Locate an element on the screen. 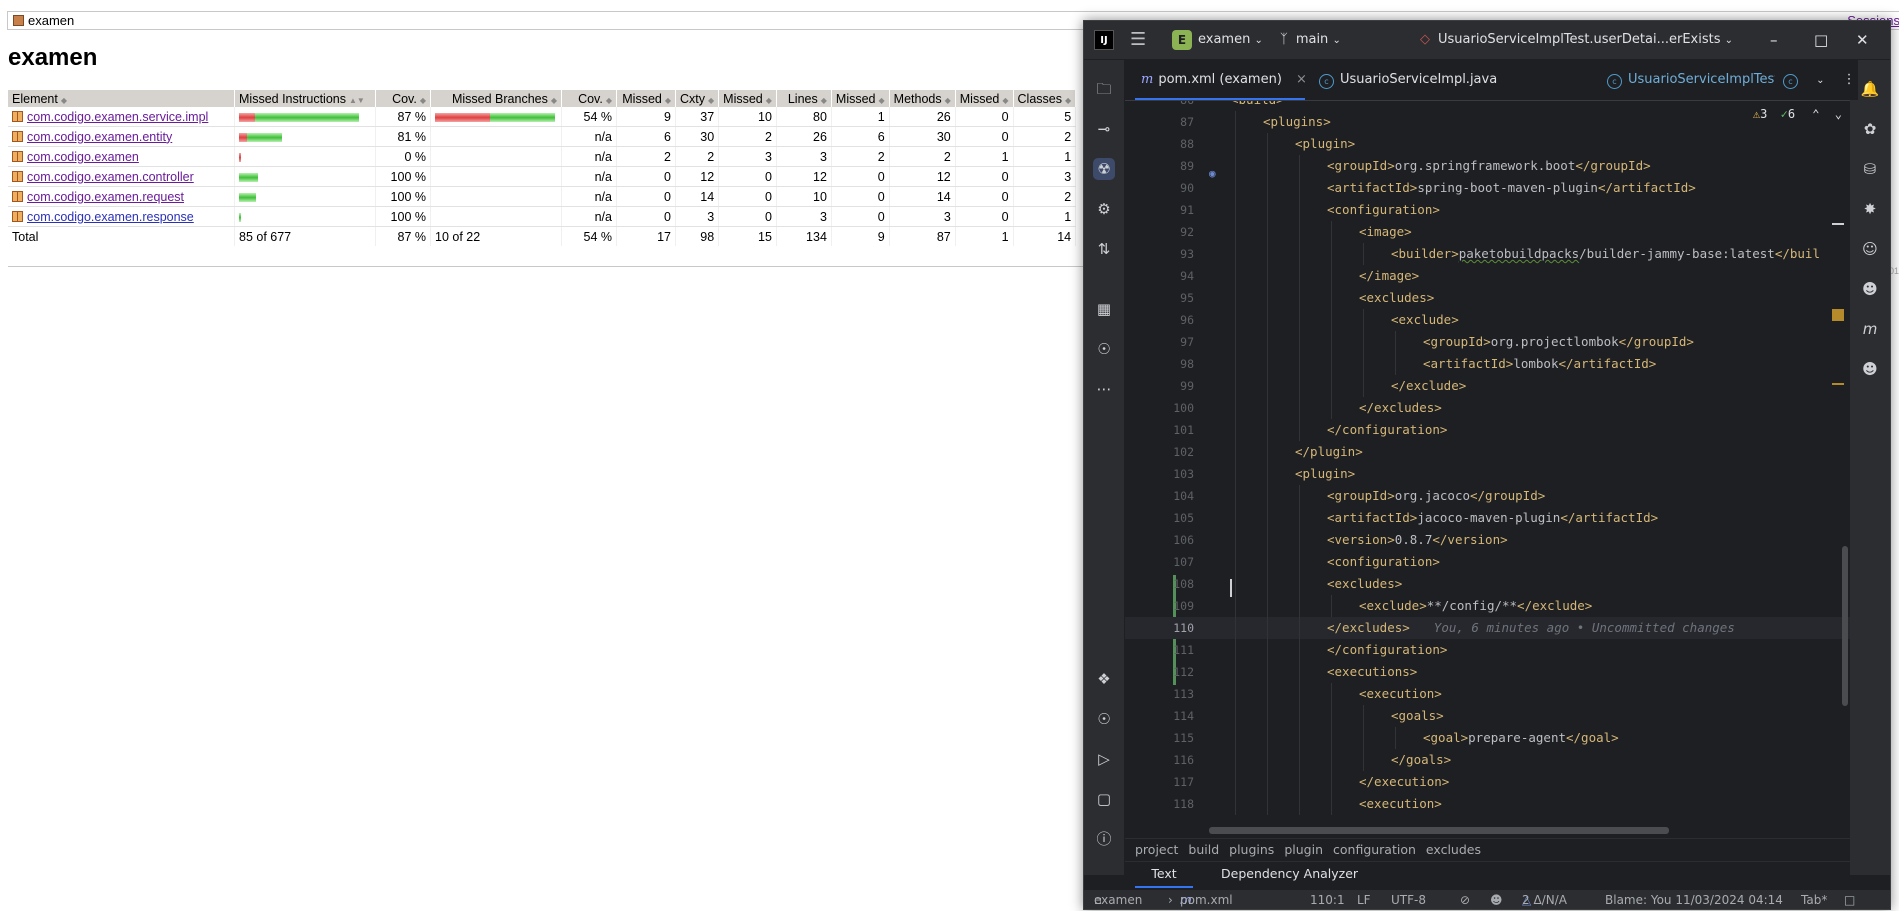 Image resolution: width=1899 pixels, height=911 pixels. notifications-icon: 🔔 is located at coordinates (1870, 89).